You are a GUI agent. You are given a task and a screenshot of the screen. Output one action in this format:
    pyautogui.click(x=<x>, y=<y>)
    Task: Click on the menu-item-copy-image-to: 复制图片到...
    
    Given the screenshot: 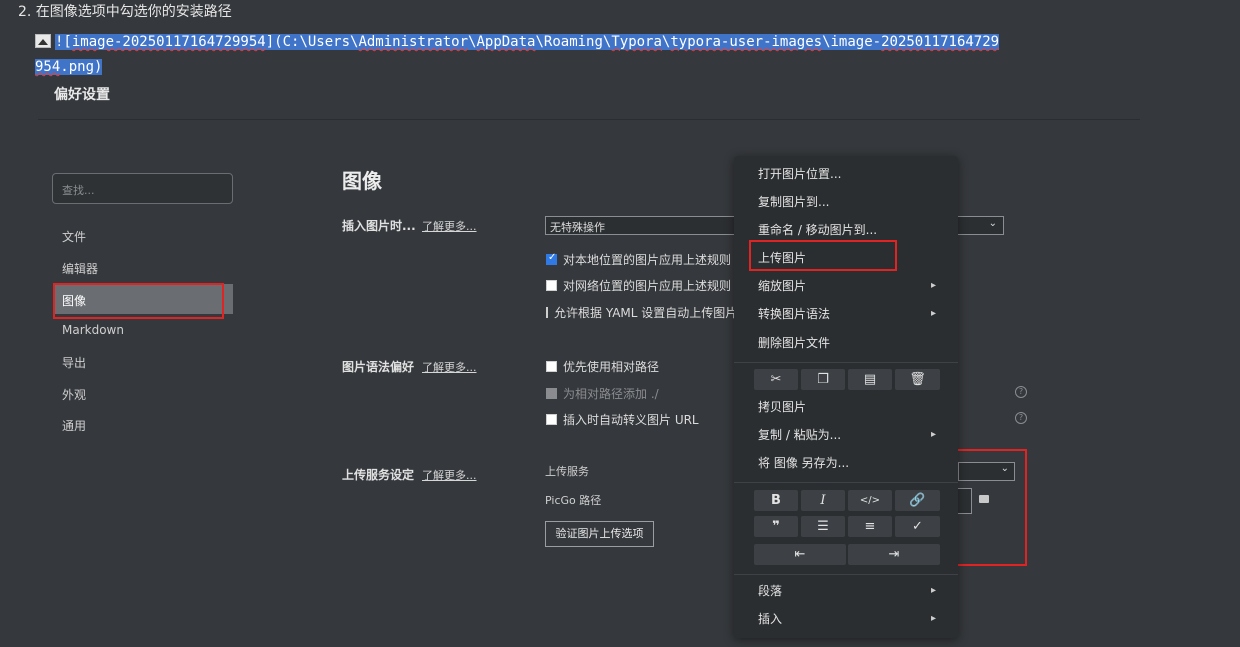 What is the action you would take?
    pyautogui.click(x=846, y=202)
    